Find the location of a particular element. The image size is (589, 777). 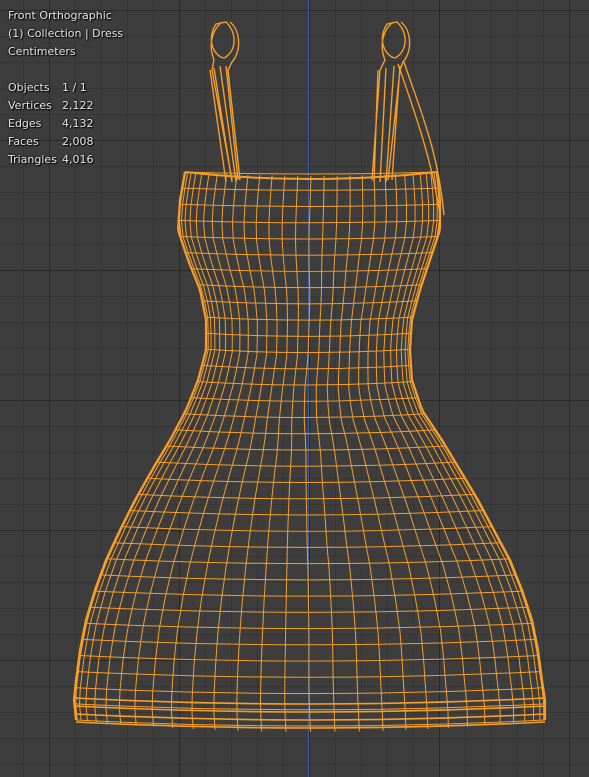

stat-row-edges: Edges 4,132 is located at coordinates (65, 124).